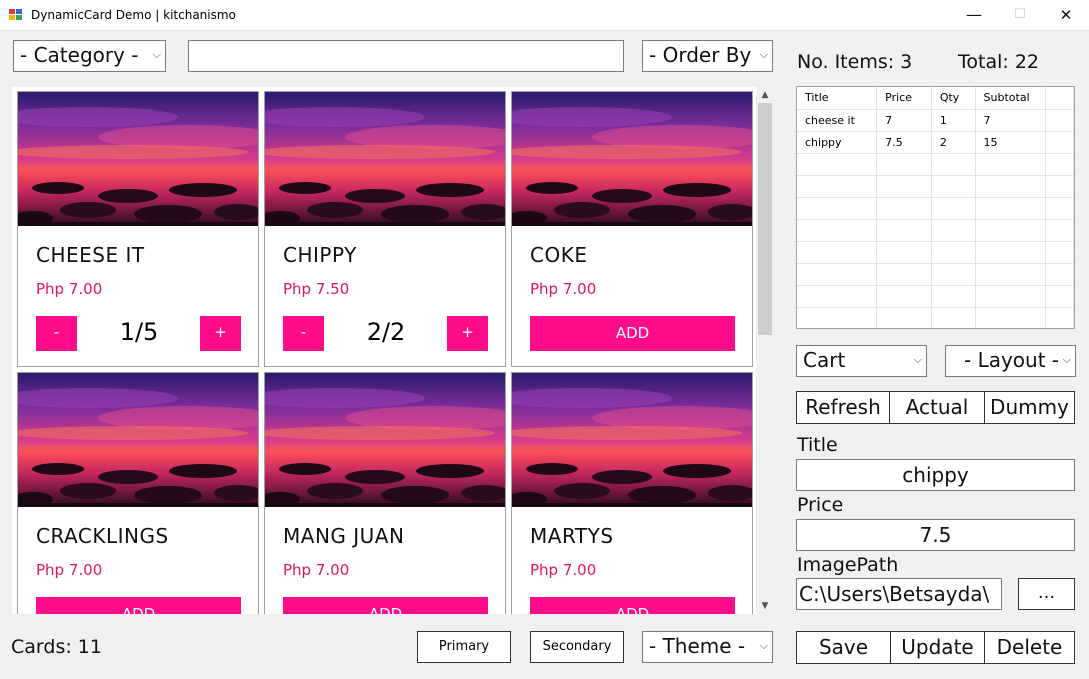 This screenshot has width=1089, height=679. I want to click on layout-select: - Layout - ⌵, so click(1010, 361).